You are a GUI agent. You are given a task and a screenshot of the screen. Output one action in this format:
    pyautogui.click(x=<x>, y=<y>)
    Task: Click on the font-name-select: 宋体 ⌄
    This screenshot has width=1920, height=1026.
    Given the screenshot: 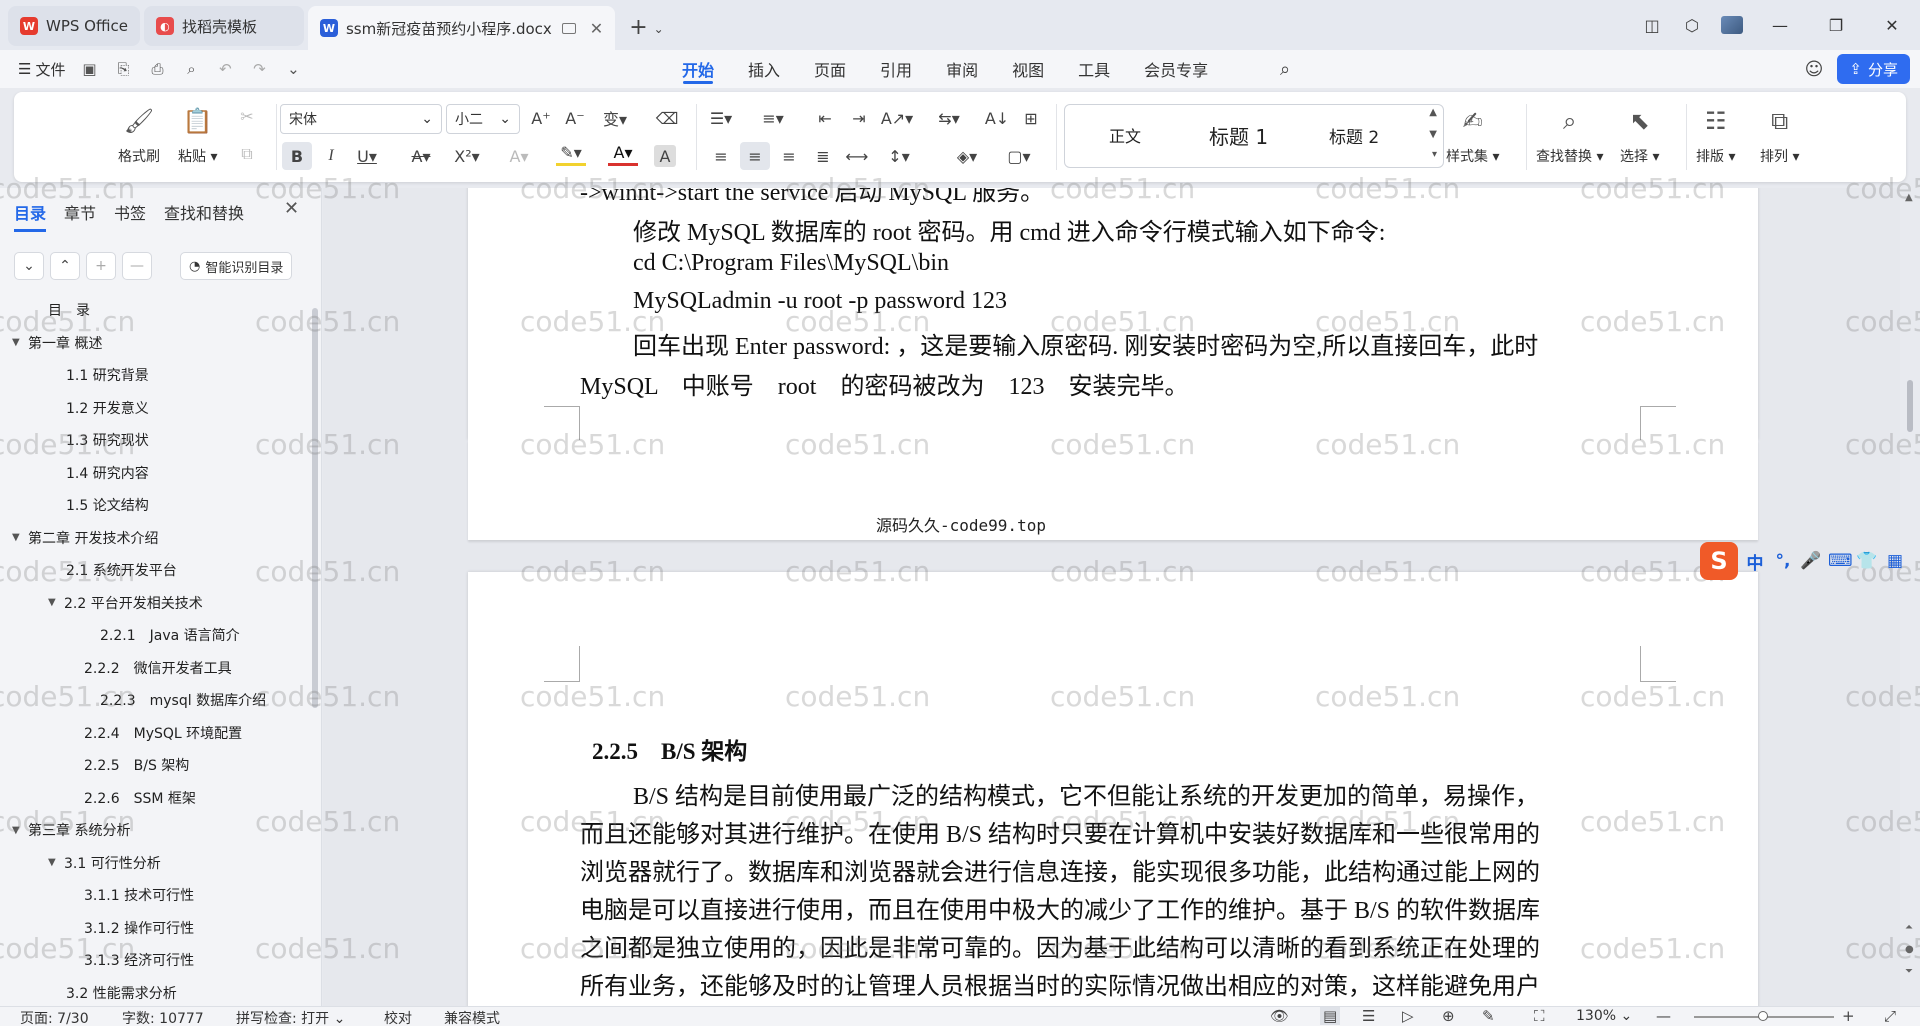 What is the action you would take?
    pyautogui.click(x=361, y=119)
    